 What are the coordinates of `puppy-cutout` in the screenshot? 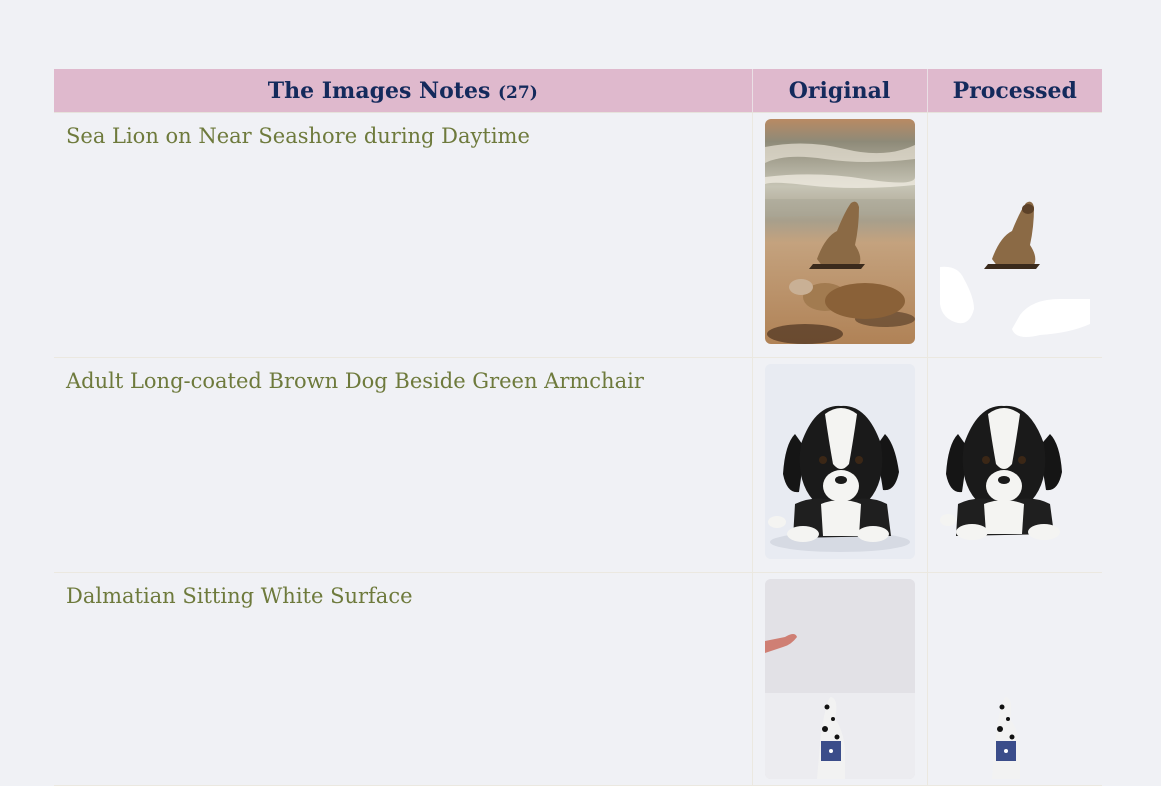 It's located at (1014, 461).